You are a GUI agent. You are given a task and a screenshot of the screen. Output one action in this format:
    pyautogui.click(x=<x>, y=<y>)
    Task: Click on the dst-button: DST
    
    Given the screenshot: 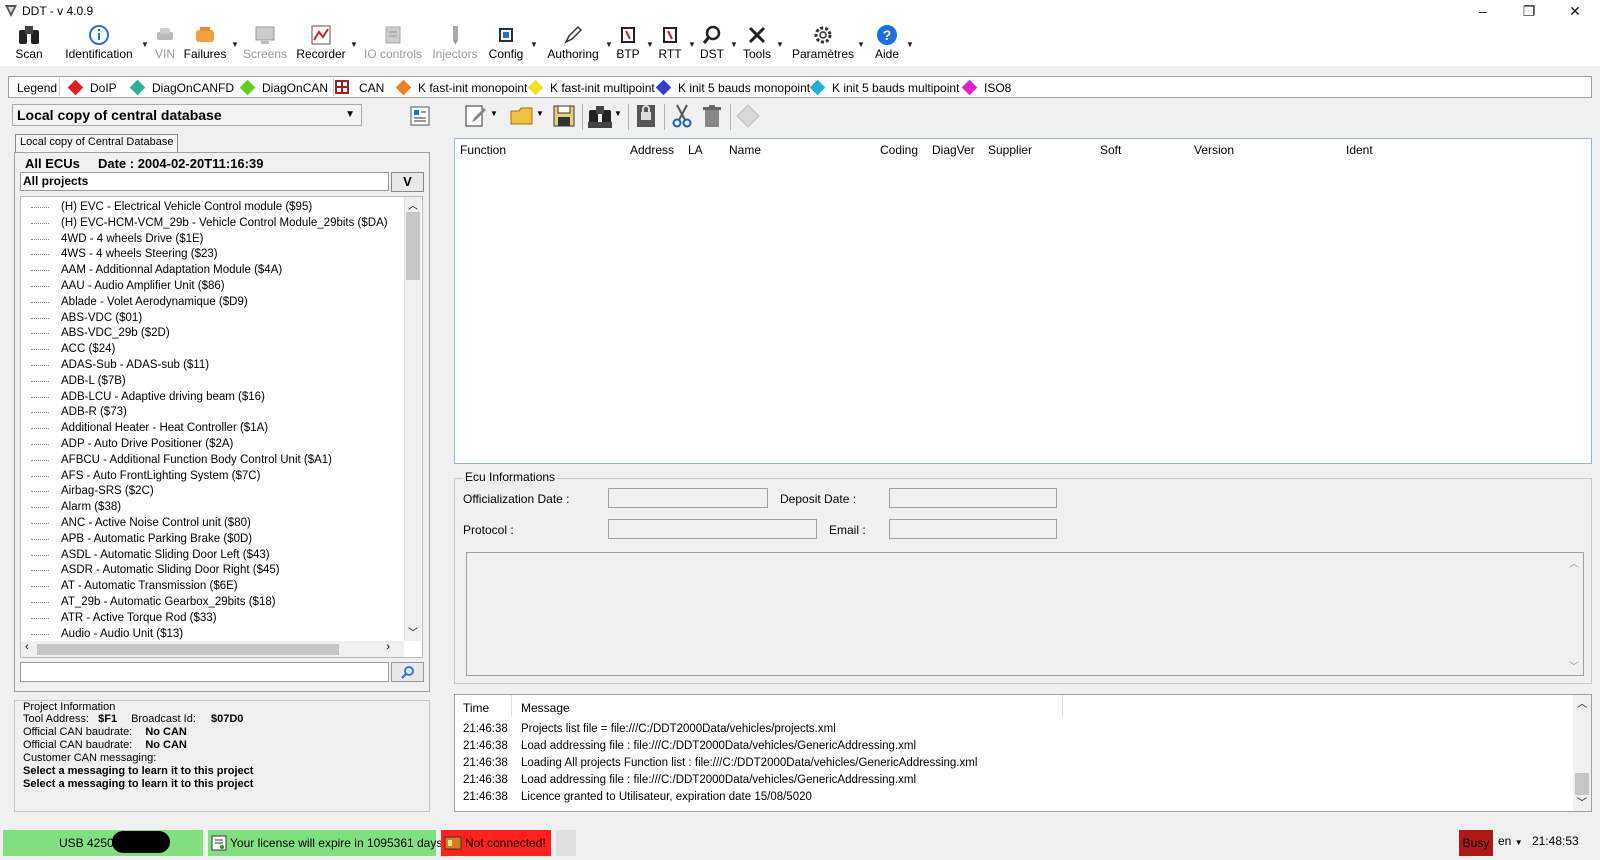 What is the action you would take?
    pyautogui.click(x=712, y=44)
    